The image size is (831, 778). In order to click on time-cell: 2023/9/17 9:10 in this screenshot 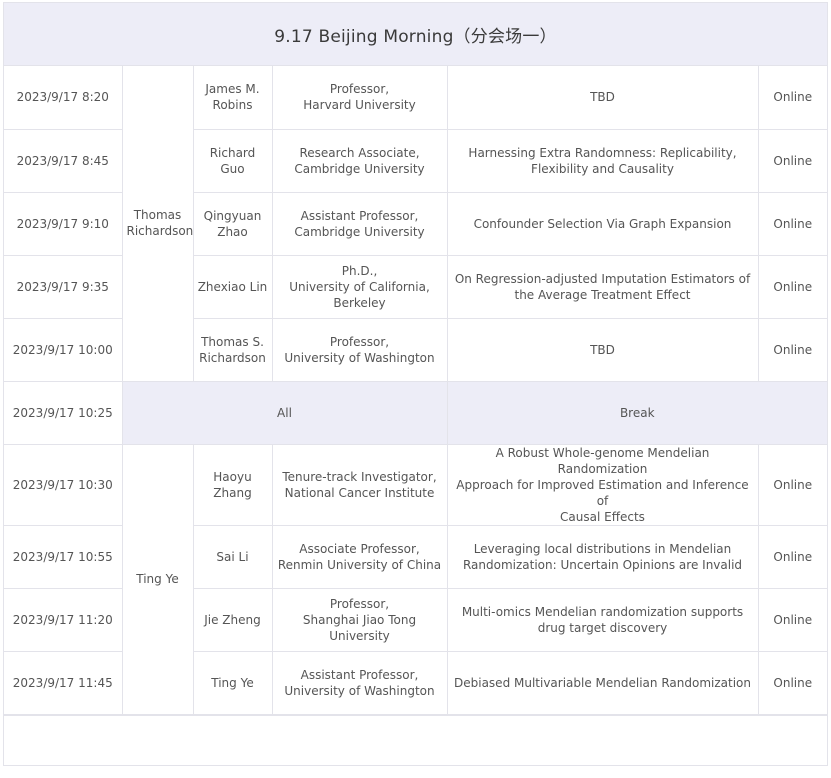, I will do `click(63, 223)`.